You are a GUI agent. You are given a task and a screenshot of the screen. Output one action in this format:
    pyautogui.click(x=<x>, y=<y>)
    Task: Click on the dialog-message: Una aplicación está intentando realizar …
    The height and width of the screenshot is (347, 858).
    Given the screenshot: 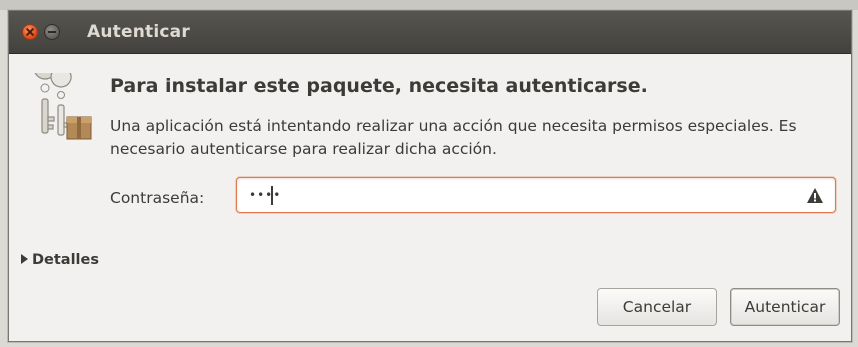 What is the action you would take?
    pyautogui.click(x=453, y=137)
    